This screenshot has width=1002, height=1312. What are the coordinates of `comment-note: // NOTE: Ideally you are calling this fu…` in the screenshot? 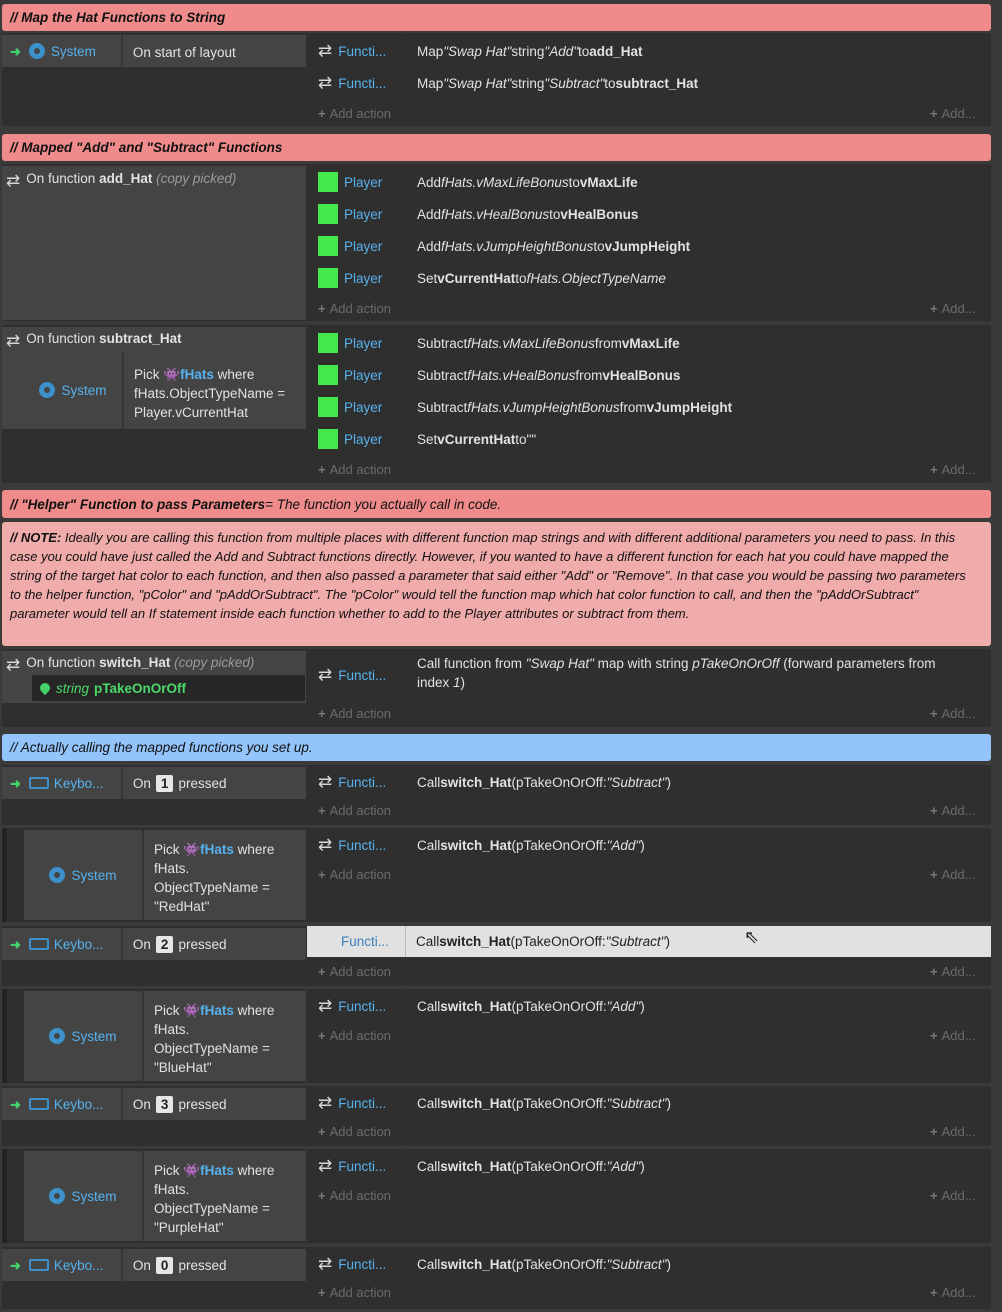 It's located at (496, 584).